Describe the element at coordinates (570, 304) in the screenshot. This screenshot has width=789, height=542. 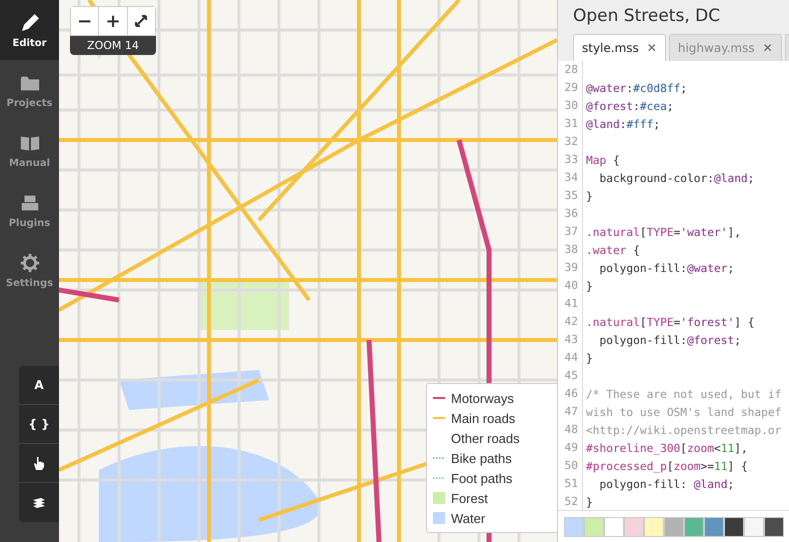
I see `line-number: 41` at that location.